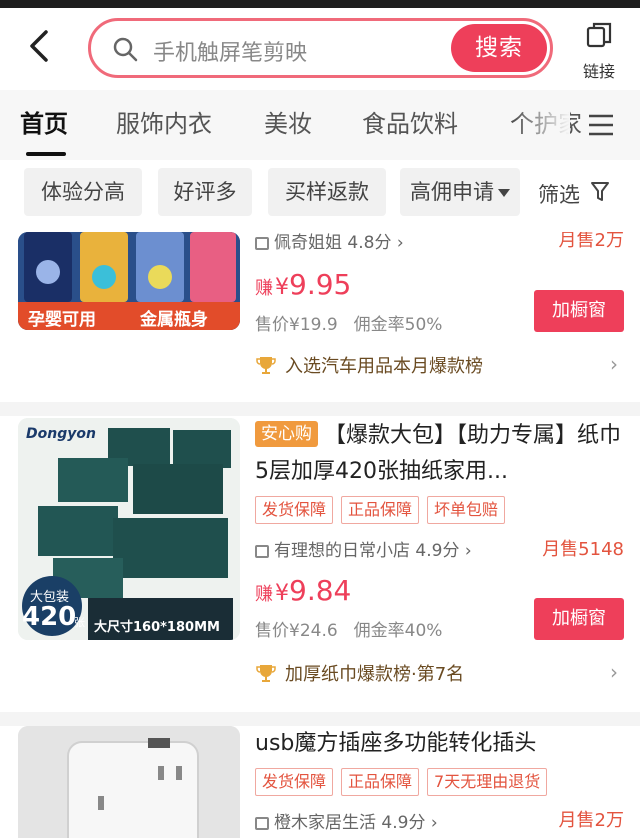 This screenshot has height=838, width=640. Describe the element at coordinates (286, 434) in the screenshot. I see `assured-badge: 安心购` at that location.